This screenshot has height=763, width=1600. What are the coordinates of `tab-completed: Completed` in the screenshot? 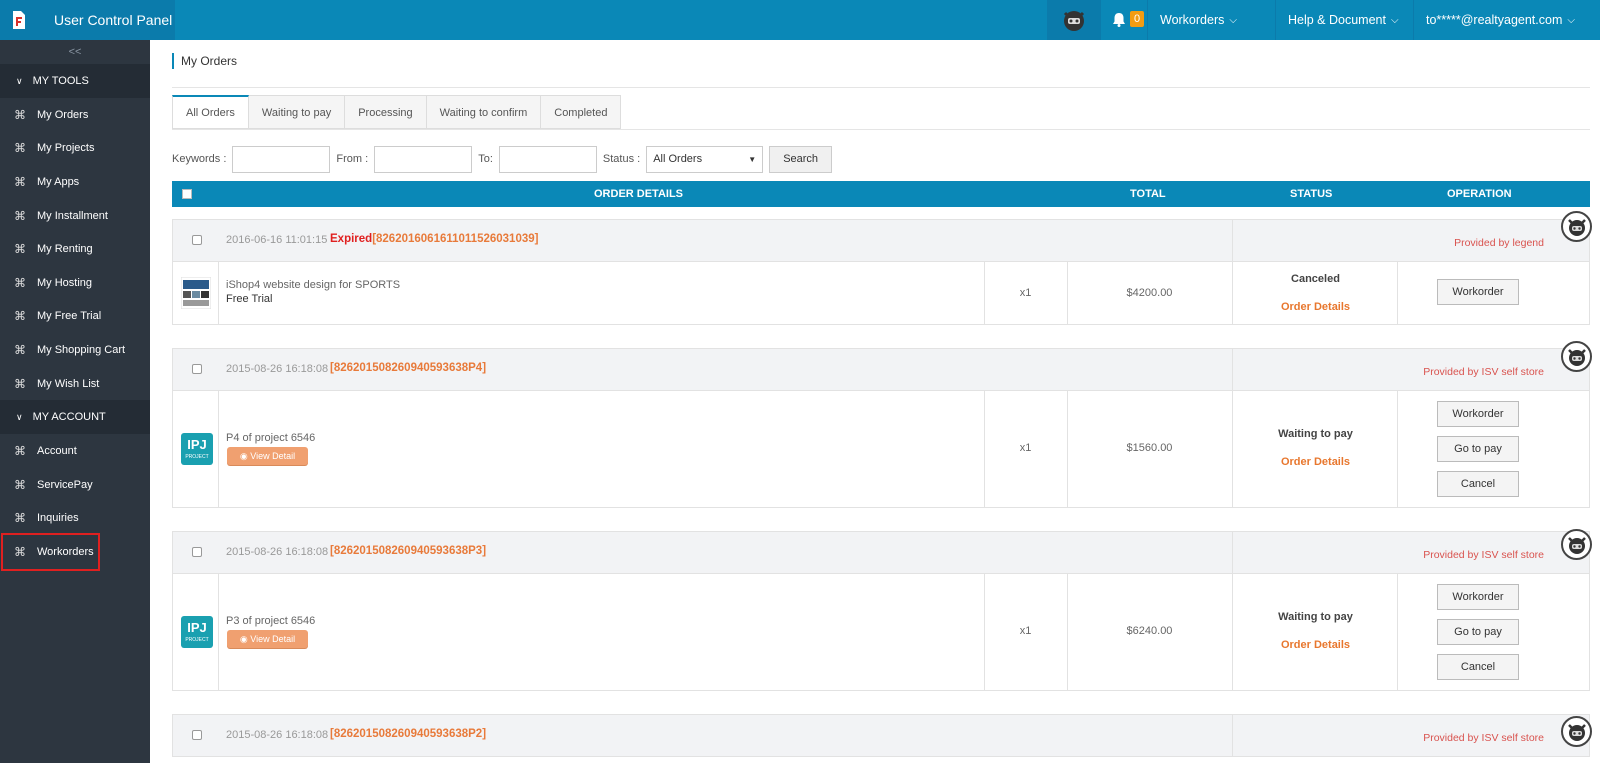 It's located at (581, 112).